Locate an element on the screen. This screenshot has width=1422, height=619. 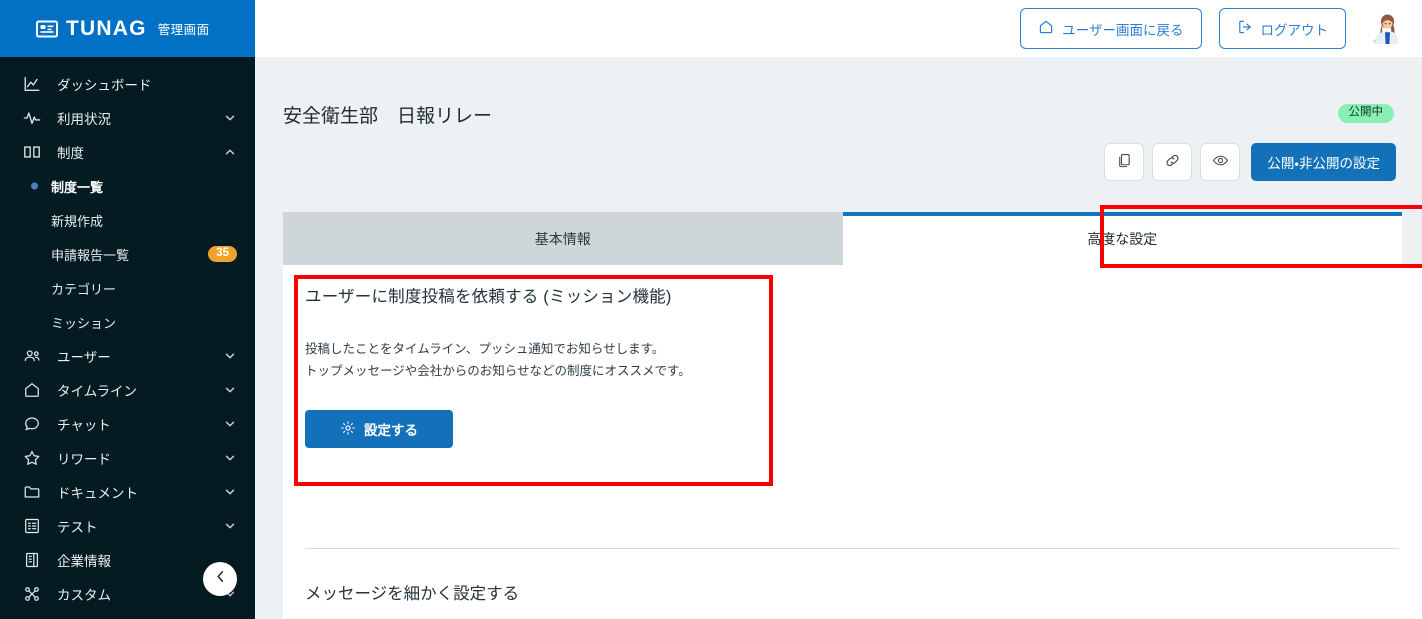
page-title: 安全衛生部 日報リレー is located at coordinates (388, 116).